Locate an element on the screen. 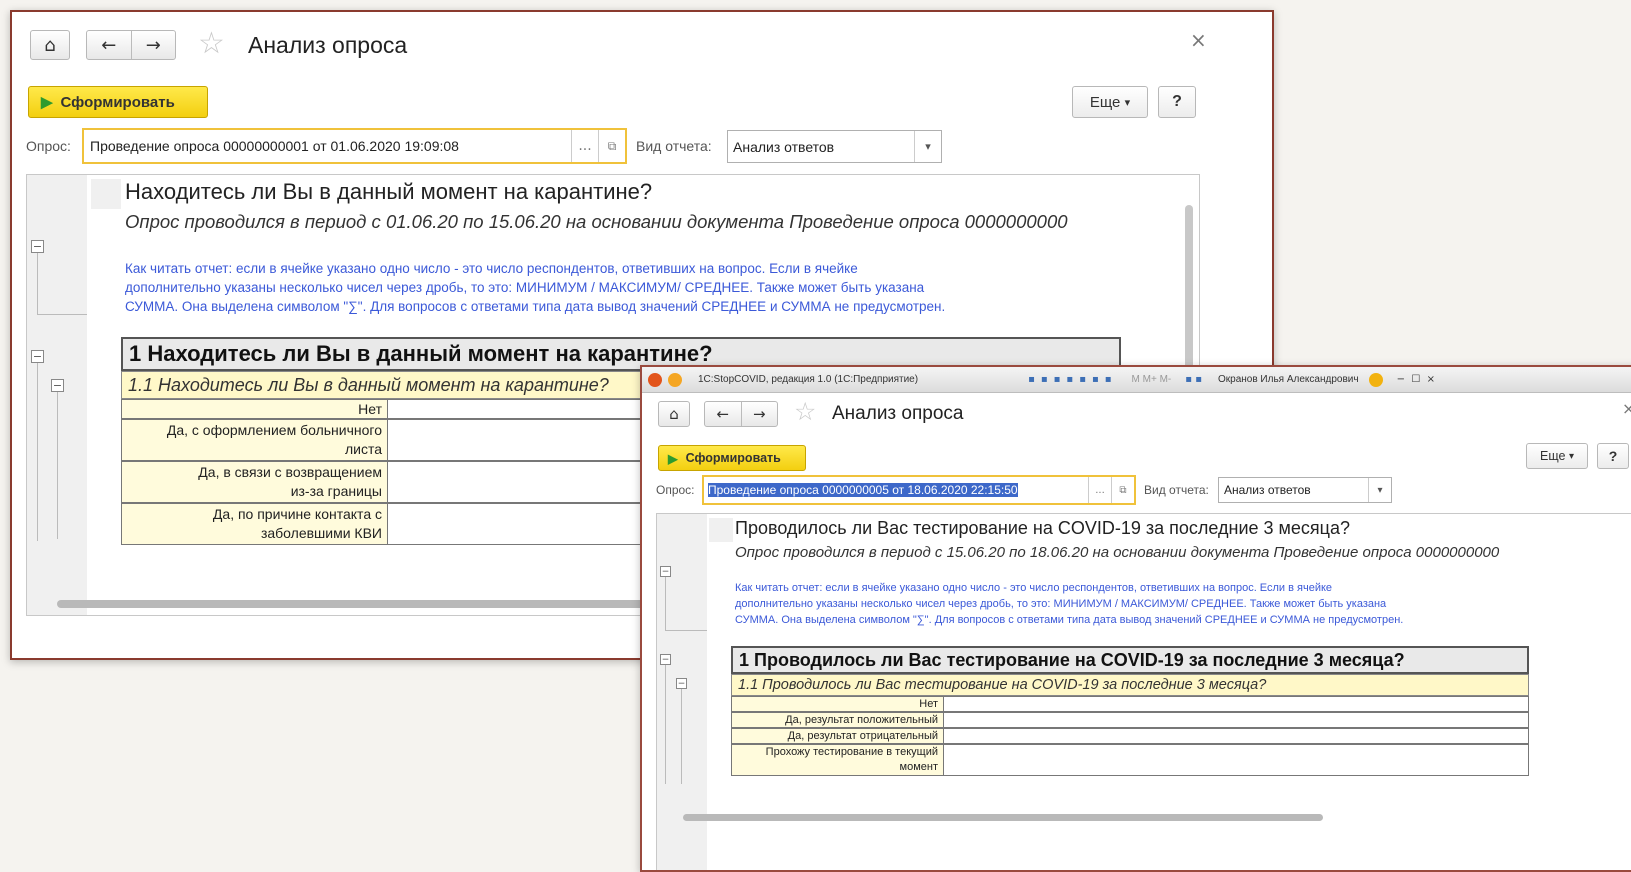 The image size is (1631, 872). answer-cell: Да, с оформлением больничного листа is located at coordinates (255, 440).